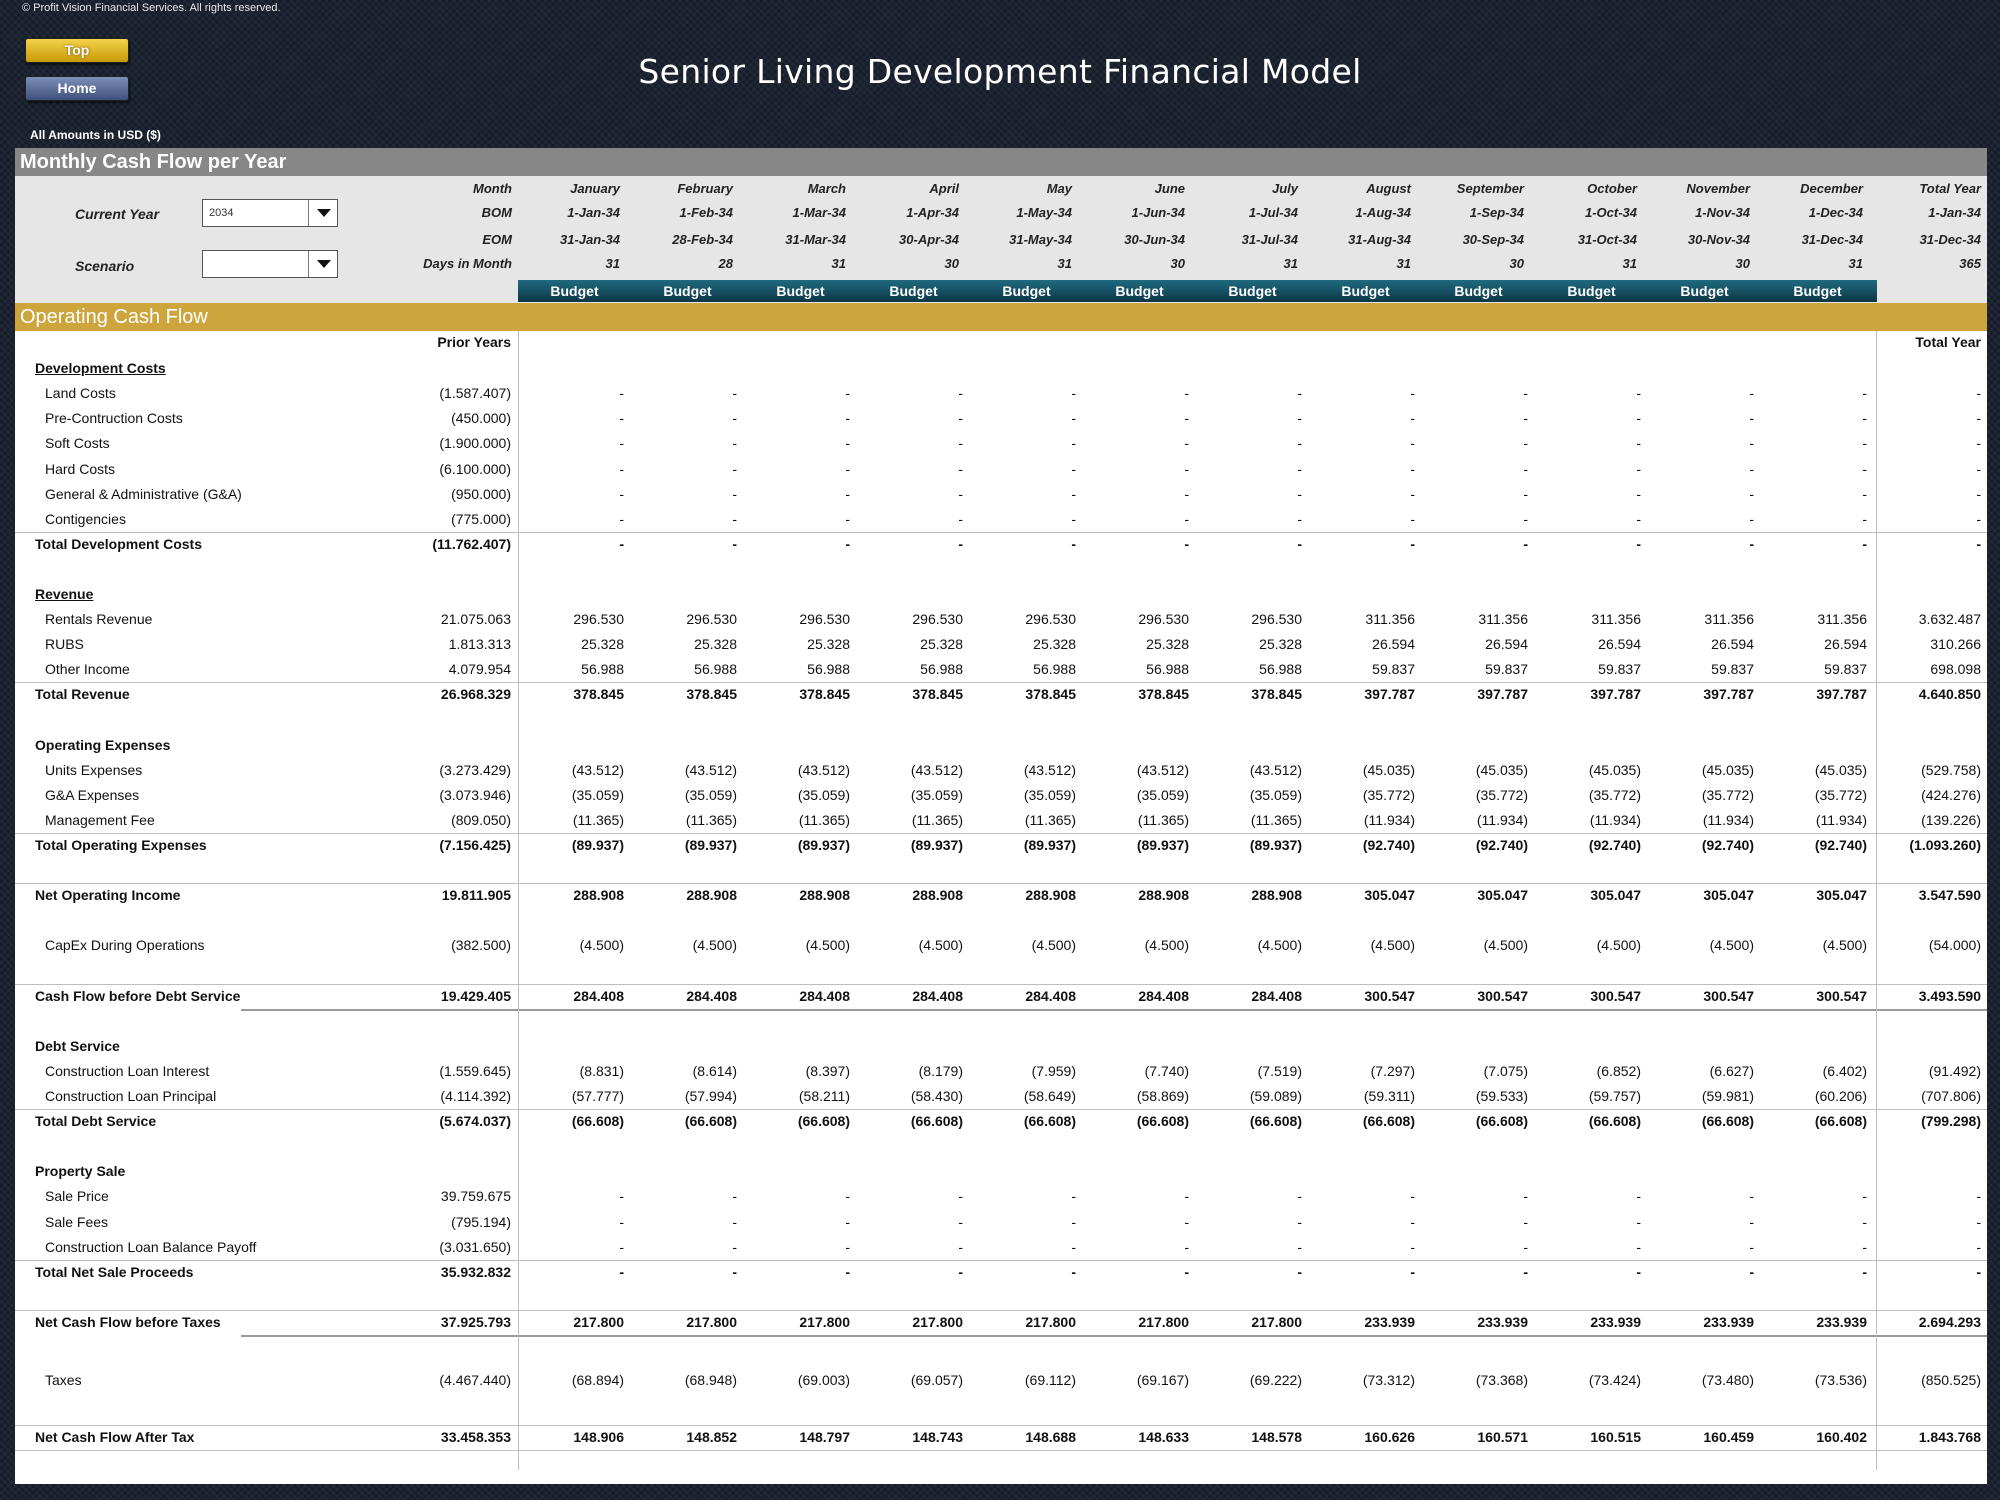 The width and height of the screenshot is (2000, 1500). What do you see at coordinates (471, 543) in the screenshot?
I see `prior-years-value: (11.762.407)` at bounding box center [471, 543].